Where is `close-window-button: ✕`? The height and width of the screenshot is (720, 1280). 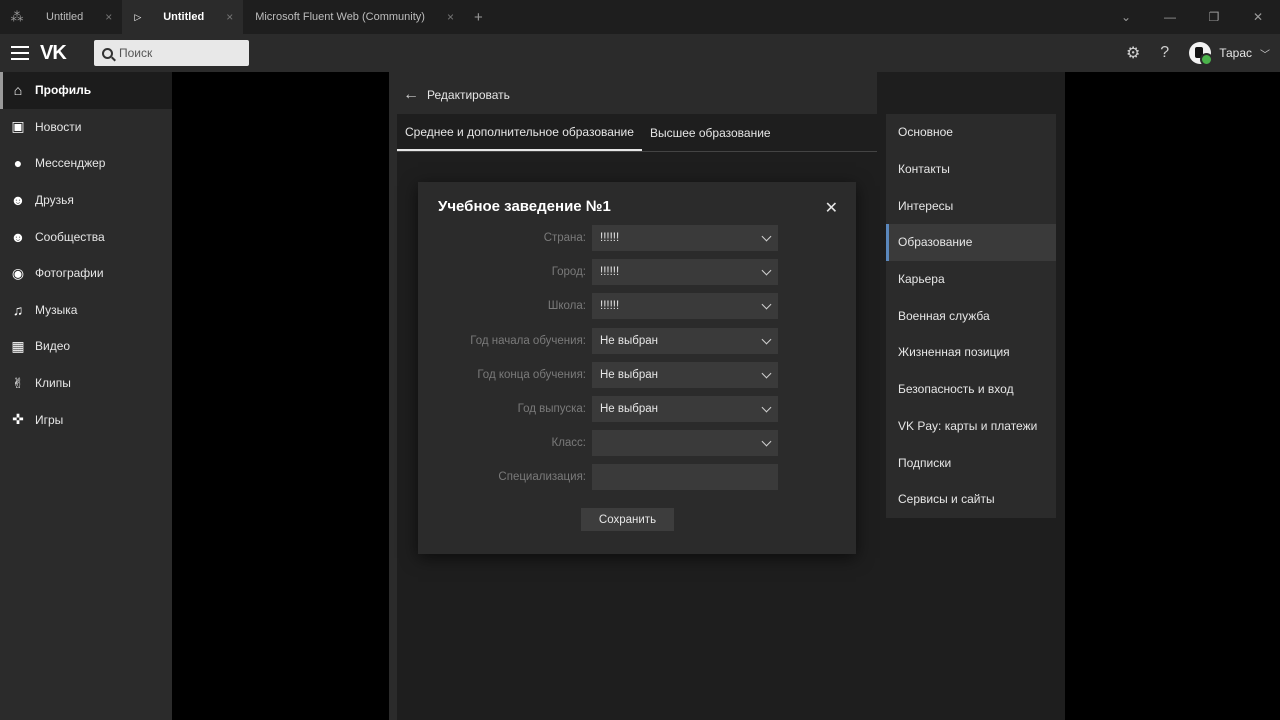
close-window-button: ✕ is located at coordinates (1258, 17).